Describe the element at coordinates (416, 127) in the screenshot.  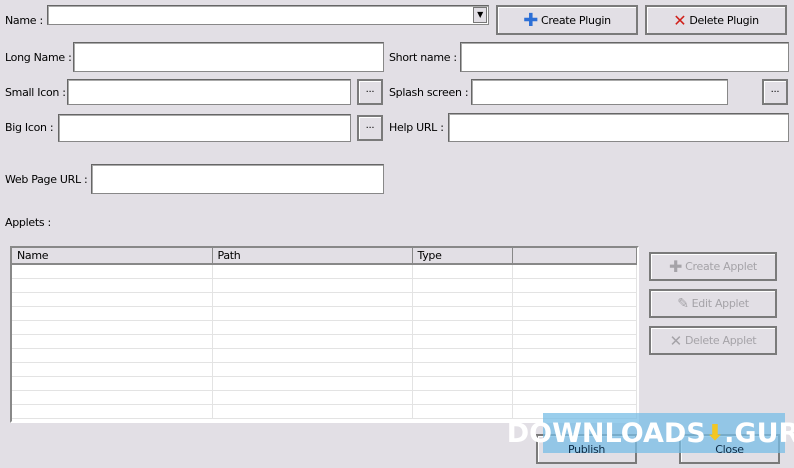
I see `help-url-label: Help URL :` at that location.